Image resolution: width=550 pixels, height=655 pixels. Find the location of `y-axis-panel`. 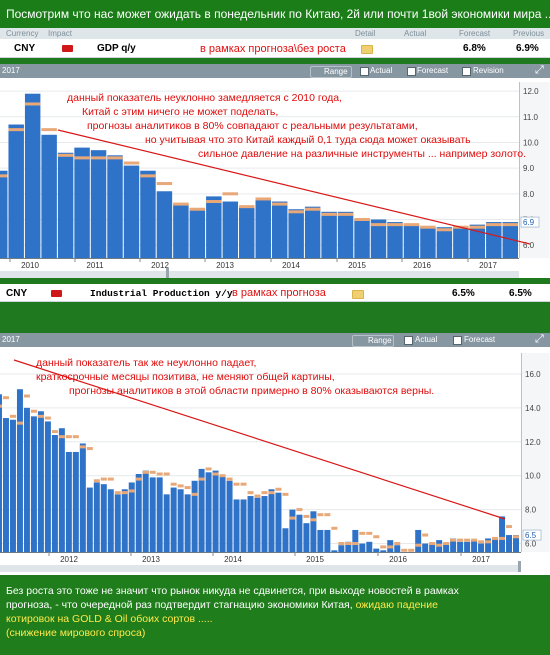

y-axis-panel is located at coordinates (535, 452).